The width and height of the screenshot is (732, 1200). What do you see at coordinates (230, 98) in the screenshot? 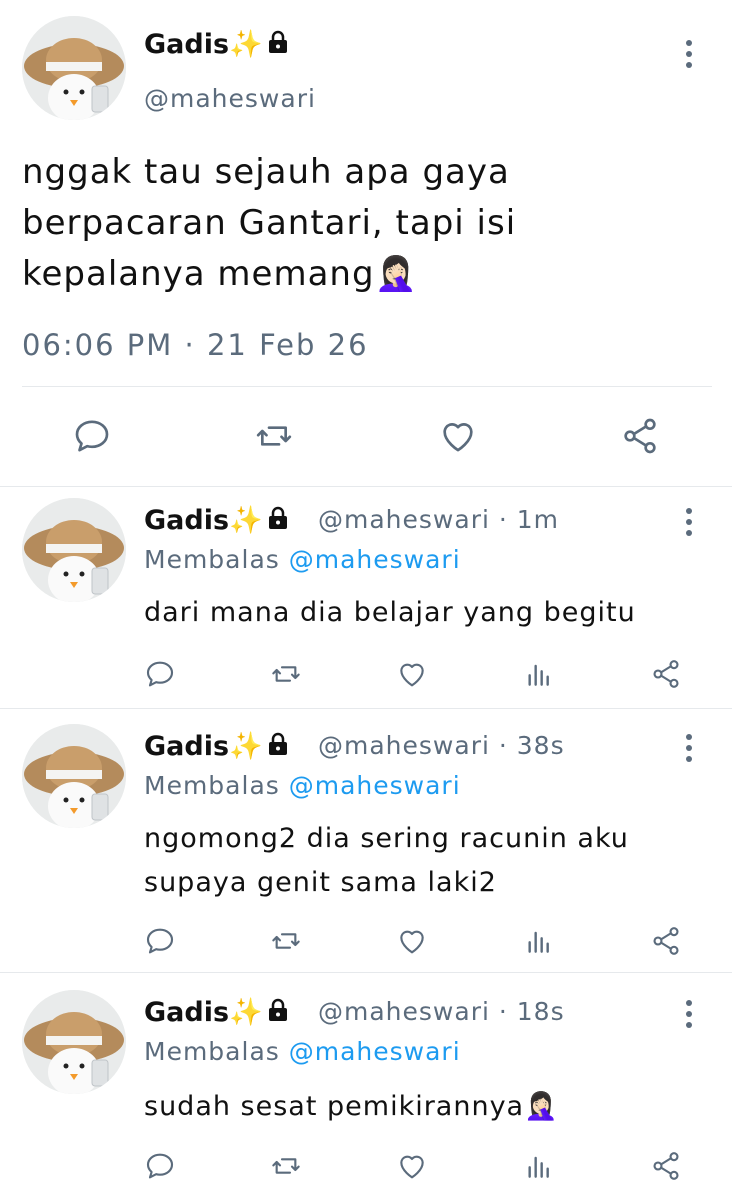
I see `handle: @maheswari` at bounding box center [230, 98].